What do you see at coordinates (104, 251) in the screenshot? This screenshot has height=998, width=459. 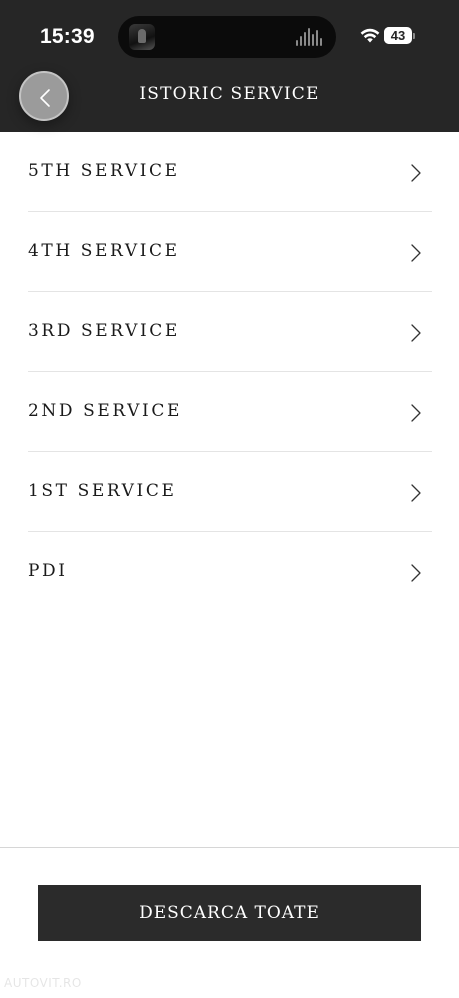 I see `service-label: 4TH SERVICE` at bounding box center [104, 251].